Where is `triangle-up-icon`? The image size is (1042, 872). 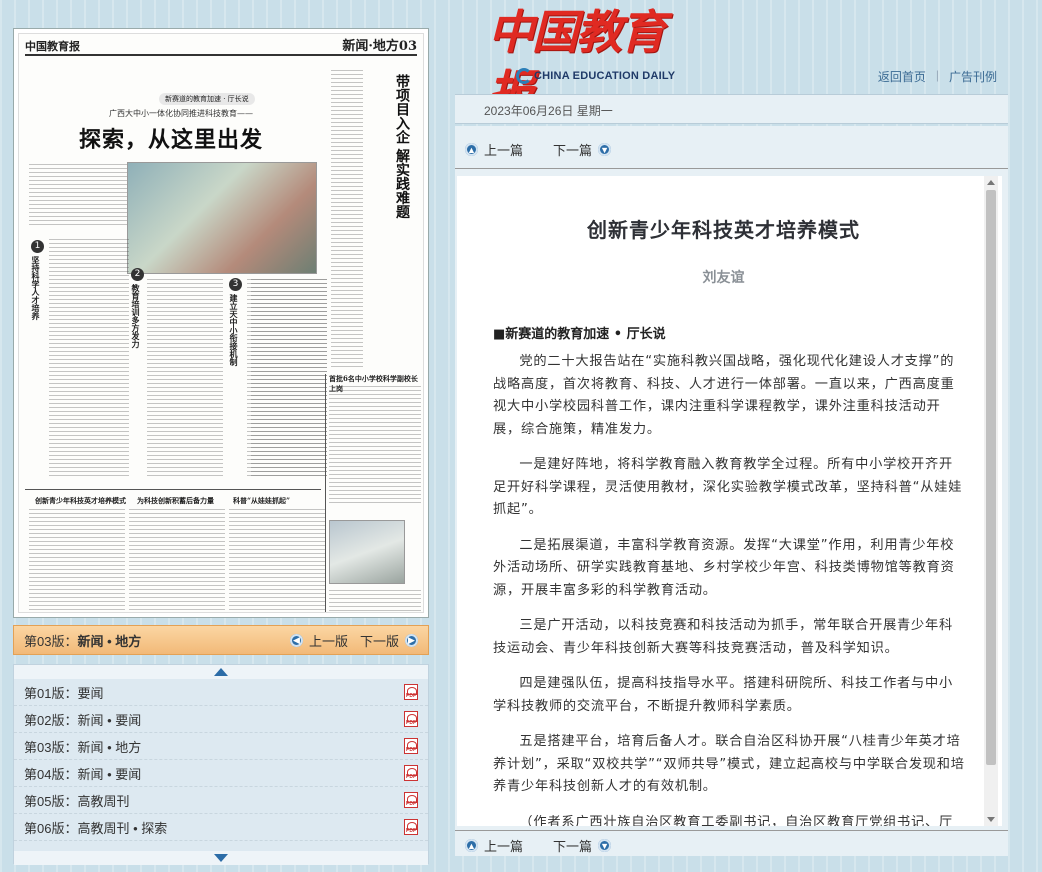
triangle-up-icon is located at coordinates (221, 672).